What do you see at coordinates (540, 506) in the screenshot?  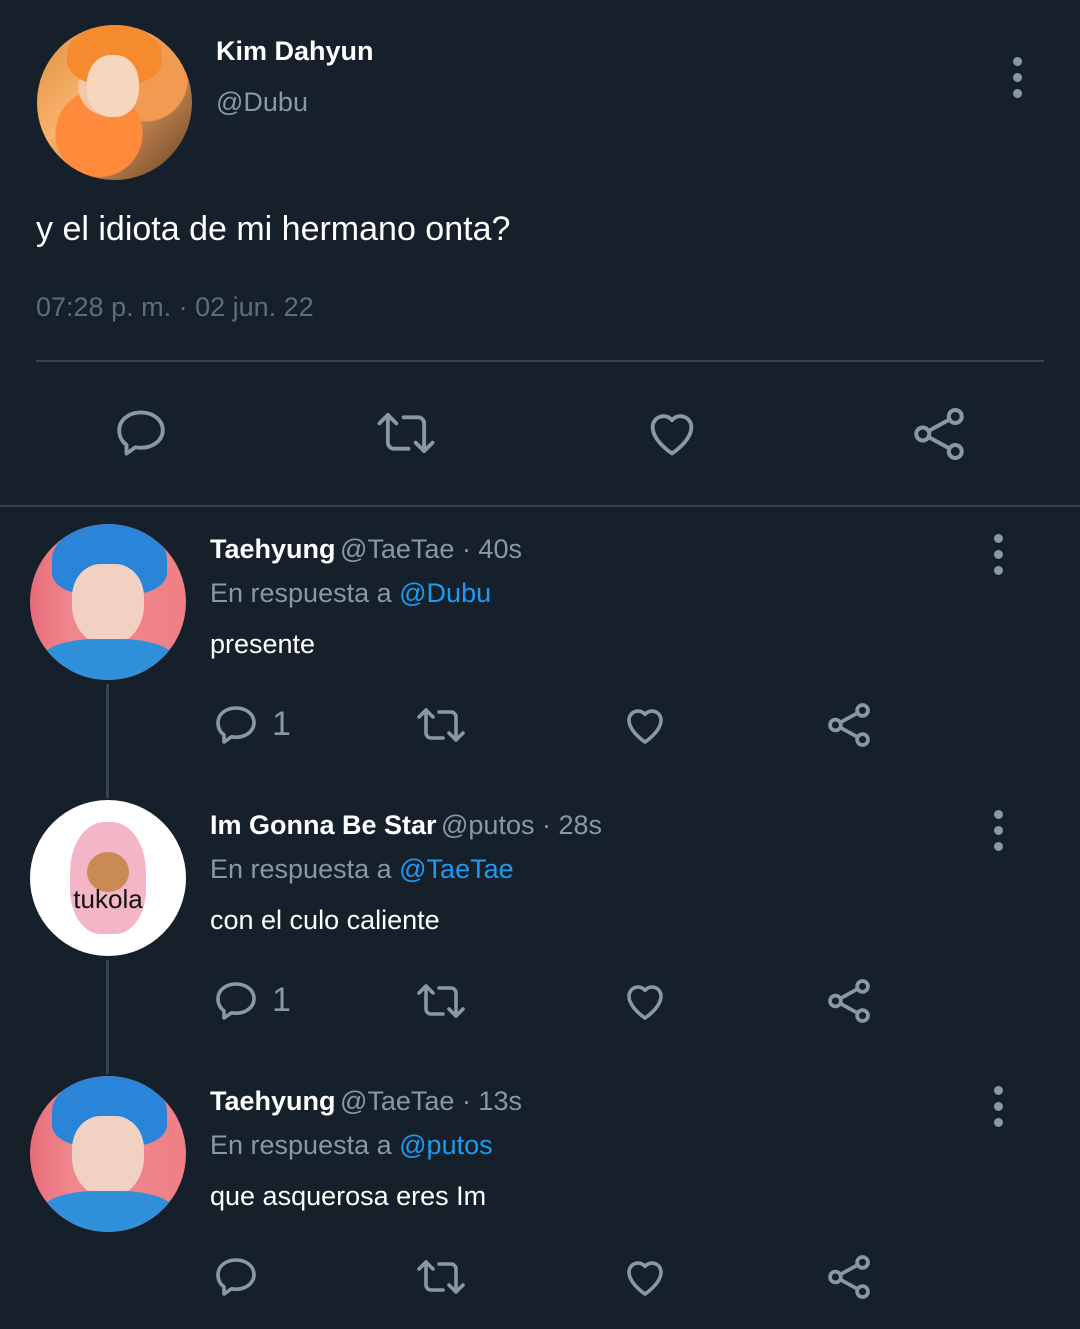 I see `section-divider` at bounding box center [540, 506].